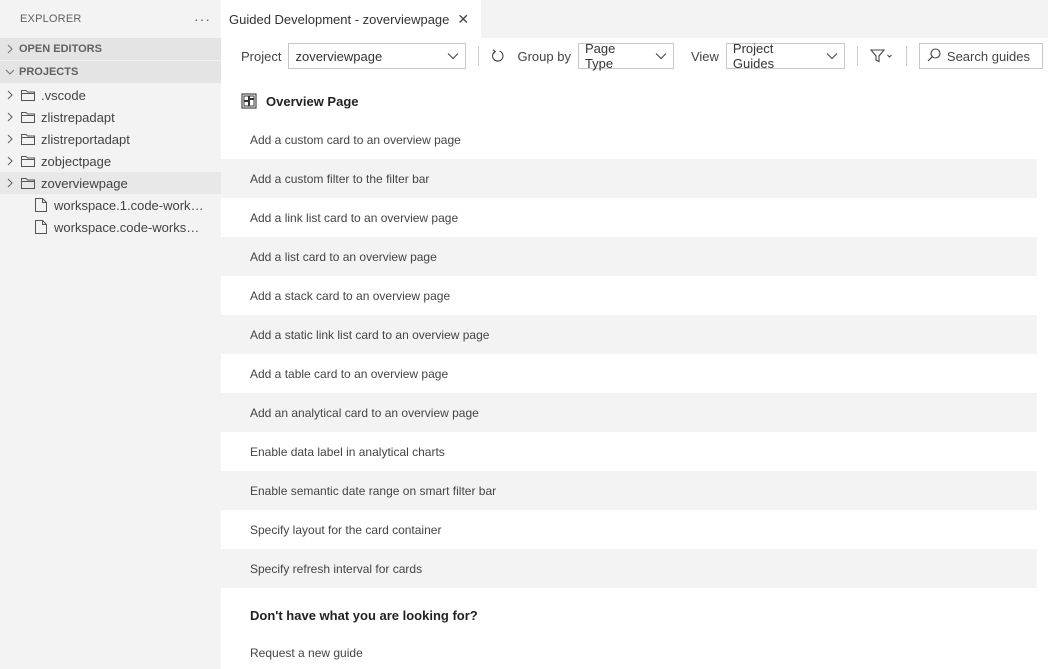  Describe the element at coordinates (629, 101) in the screenshot. I see `group-header: Overview Page` at that location.